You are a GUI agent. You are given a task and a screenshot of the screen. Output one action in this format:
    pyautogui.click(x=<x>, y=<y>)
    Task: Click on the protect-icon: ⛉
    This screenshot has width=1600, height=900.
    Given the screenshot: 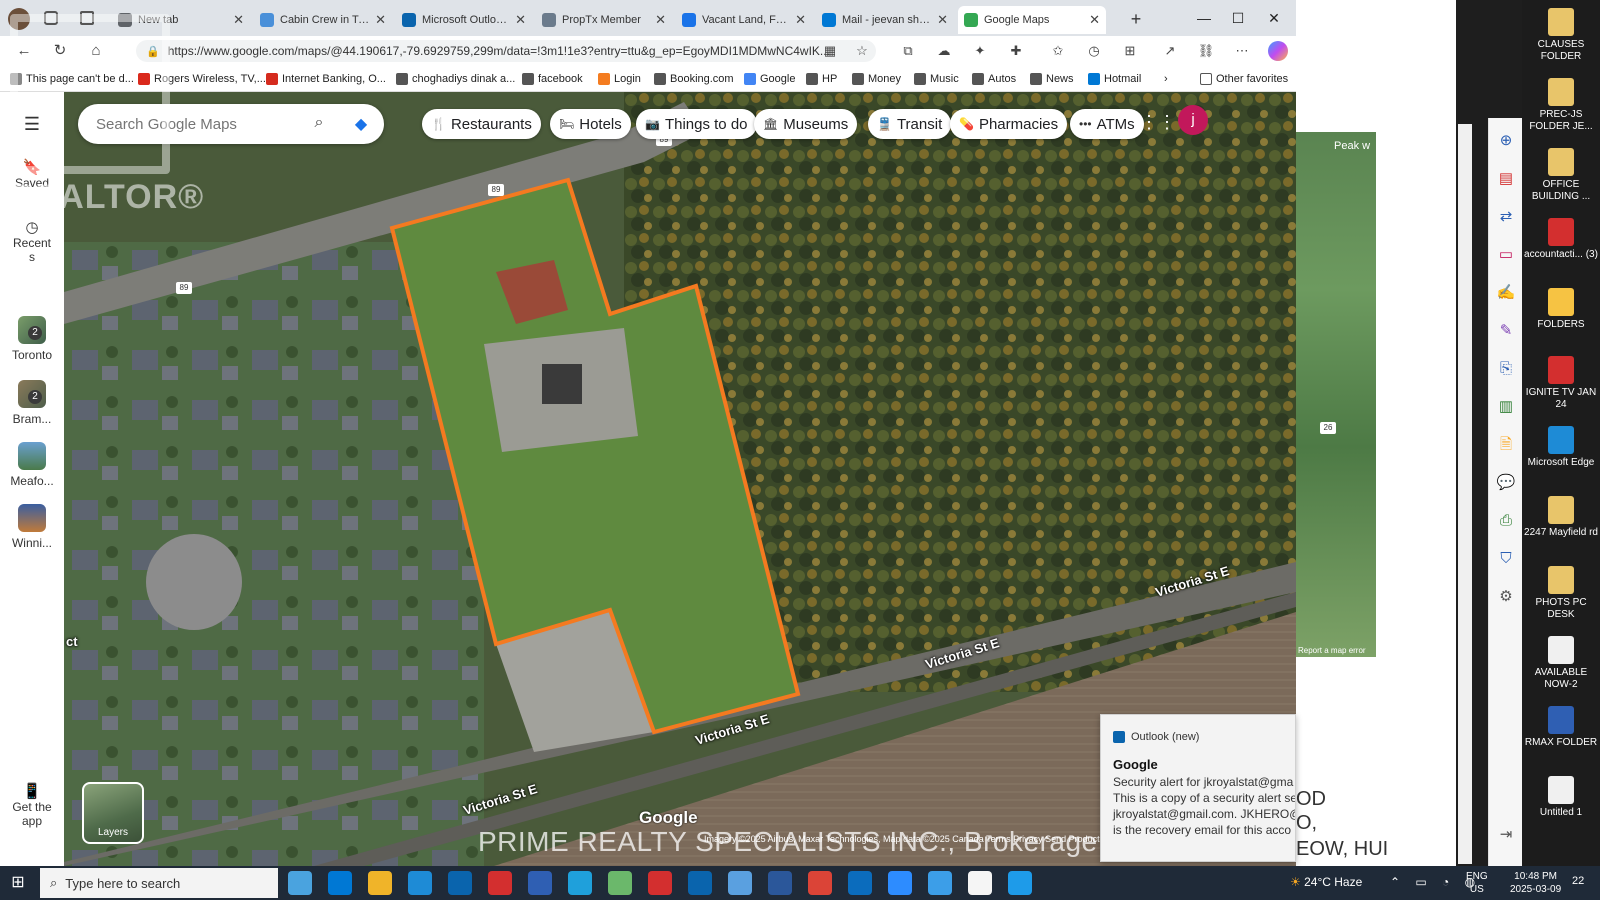 What is the action you would take?
    pyautogui.click(x=1506, y=559)
    